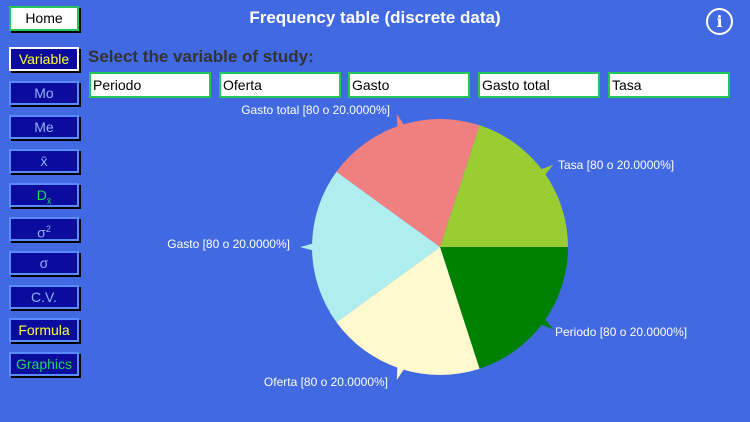 The height and width of the screenshot is (422, 750). Describe the element at coordinates (228, 244) in the screenshot. I see `pie-label: Gasto [80 o 20.0000%]` at that location.